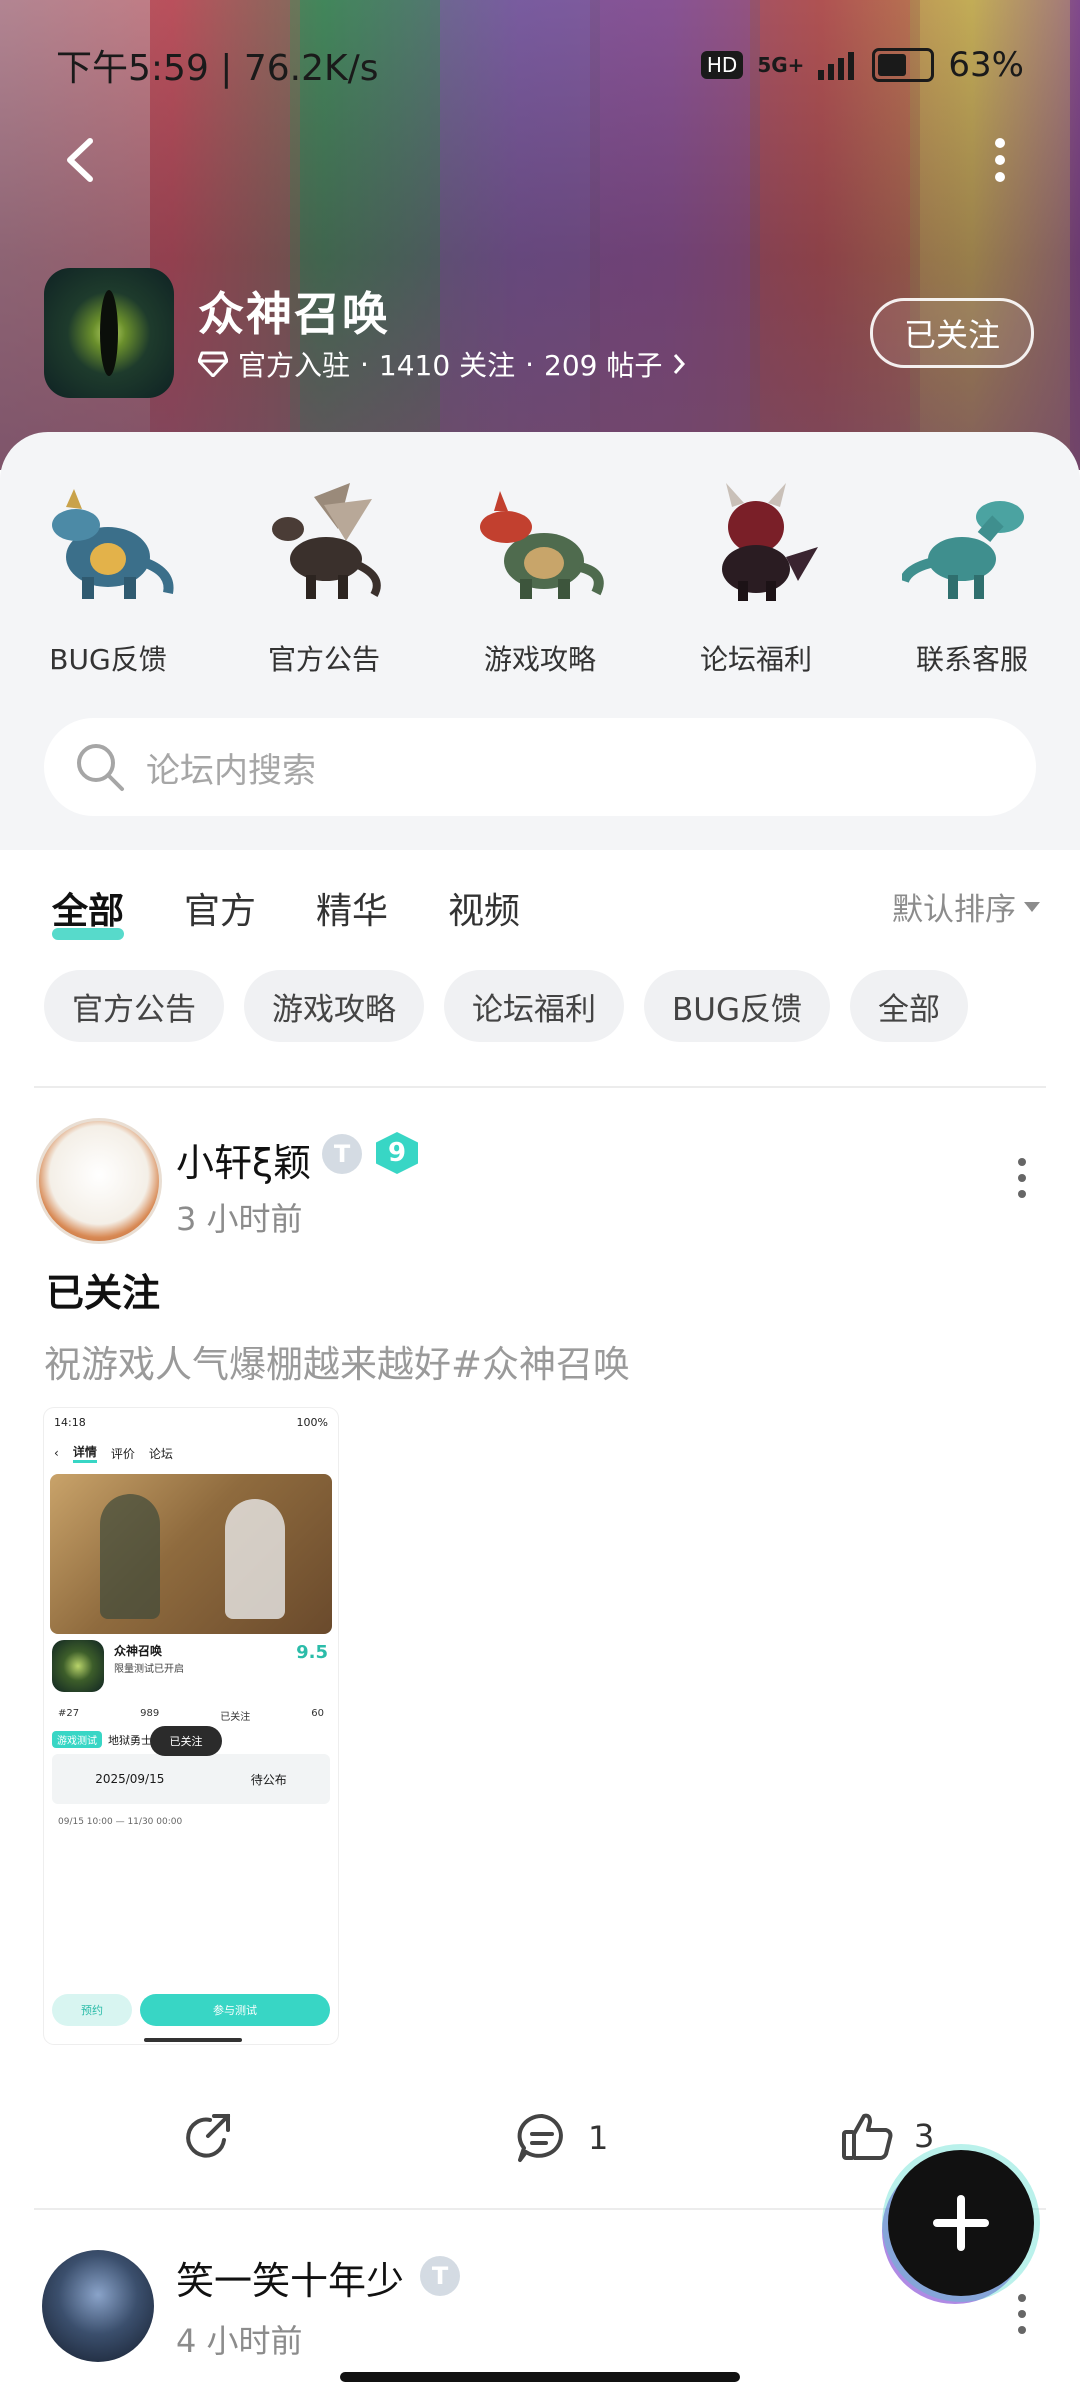 This screenshot has height=2400, width=1080. Describe the element at coordinates (160, 1453) in the screenshot. I see `shot-tab: 论坛` at that location.